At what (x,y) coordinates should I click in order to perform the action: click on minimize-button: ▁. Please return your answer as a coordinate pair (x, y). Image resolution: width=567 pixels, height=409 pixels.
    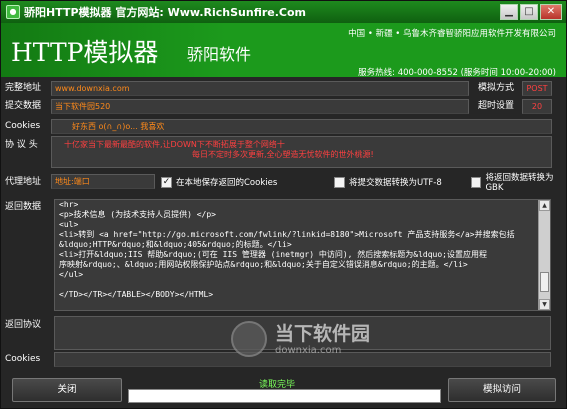
    Looking at the image, I should click on (509, 12).